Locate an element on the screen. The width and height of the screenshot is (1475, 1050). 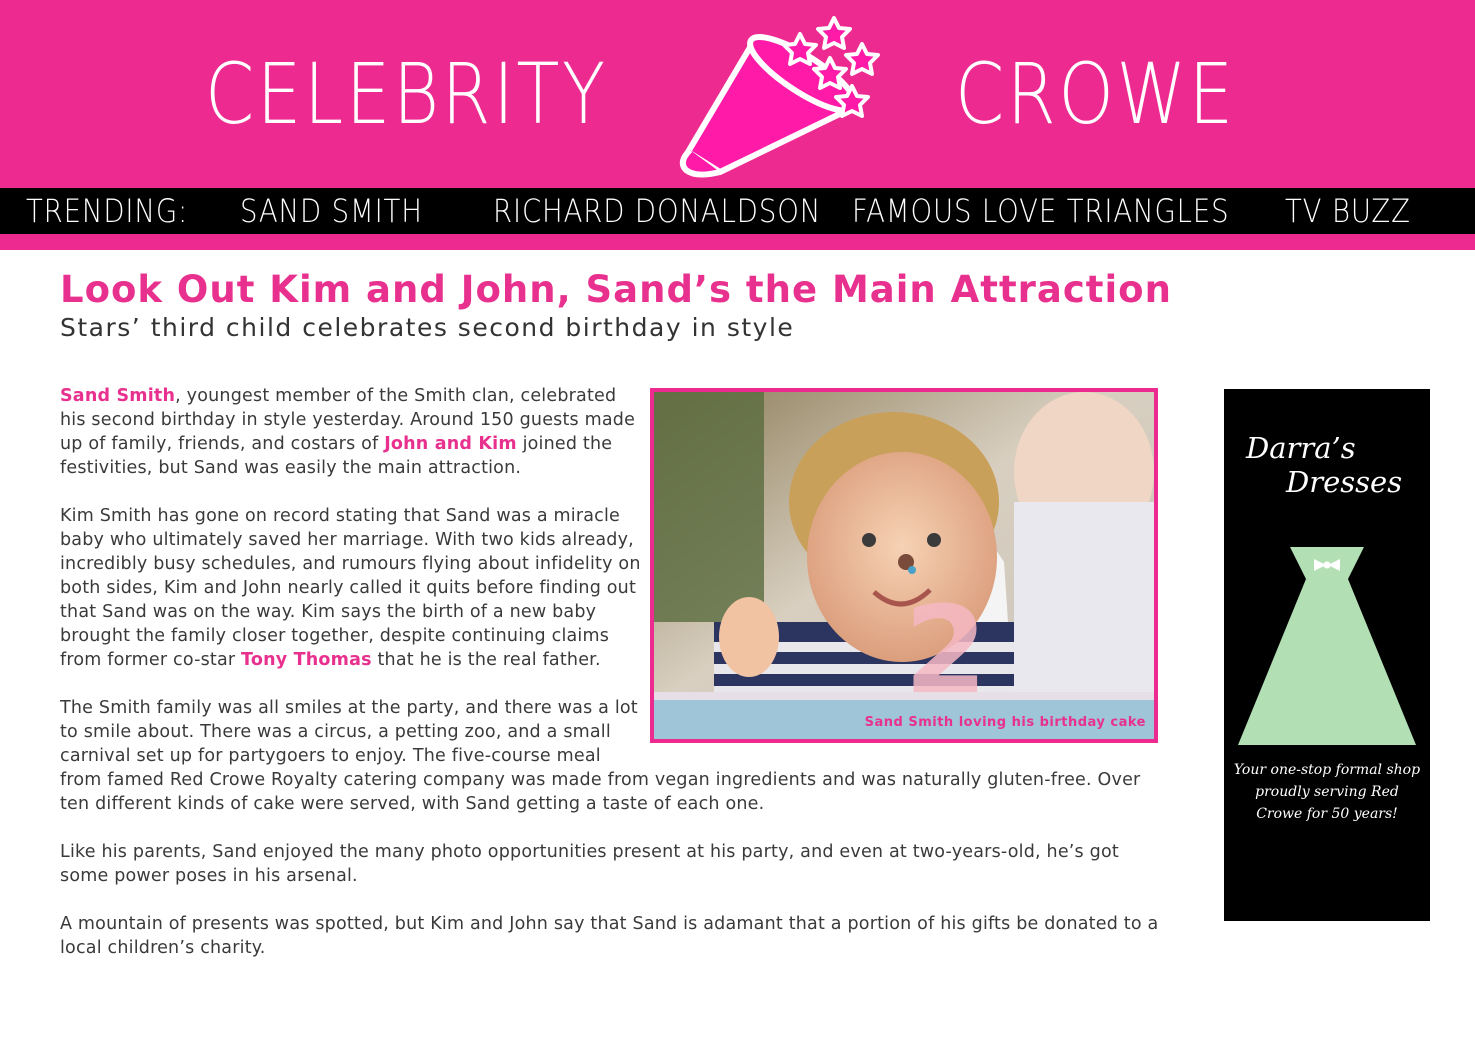
photo-caption: Sand Smith loving his birthday cake is located at coordinates (1005, 722).